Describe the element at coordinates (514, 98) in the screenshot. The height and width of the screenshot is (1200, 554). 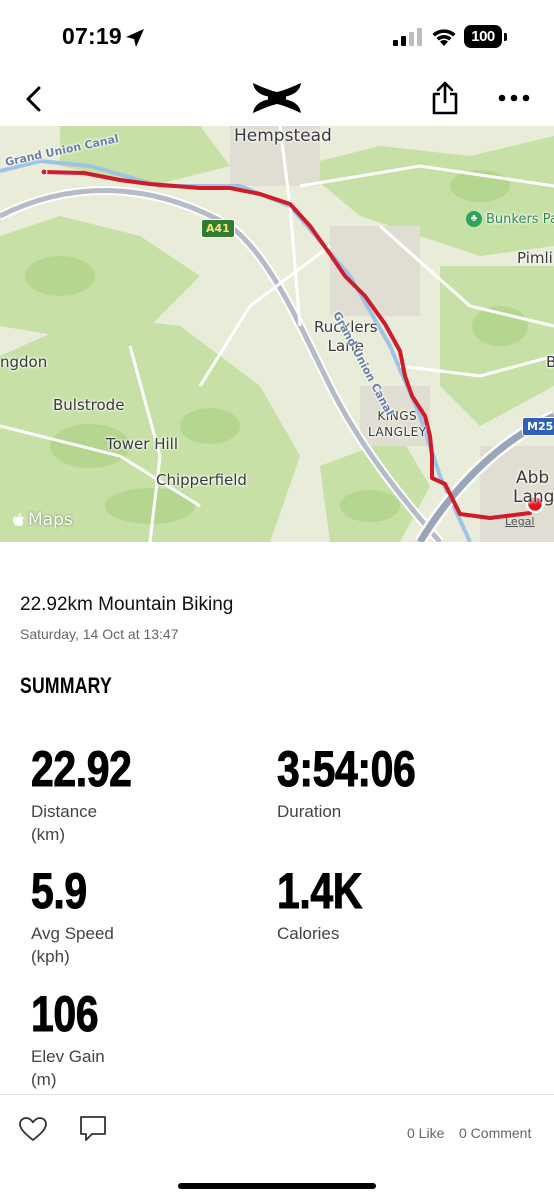
I see `more-icon` at that location.